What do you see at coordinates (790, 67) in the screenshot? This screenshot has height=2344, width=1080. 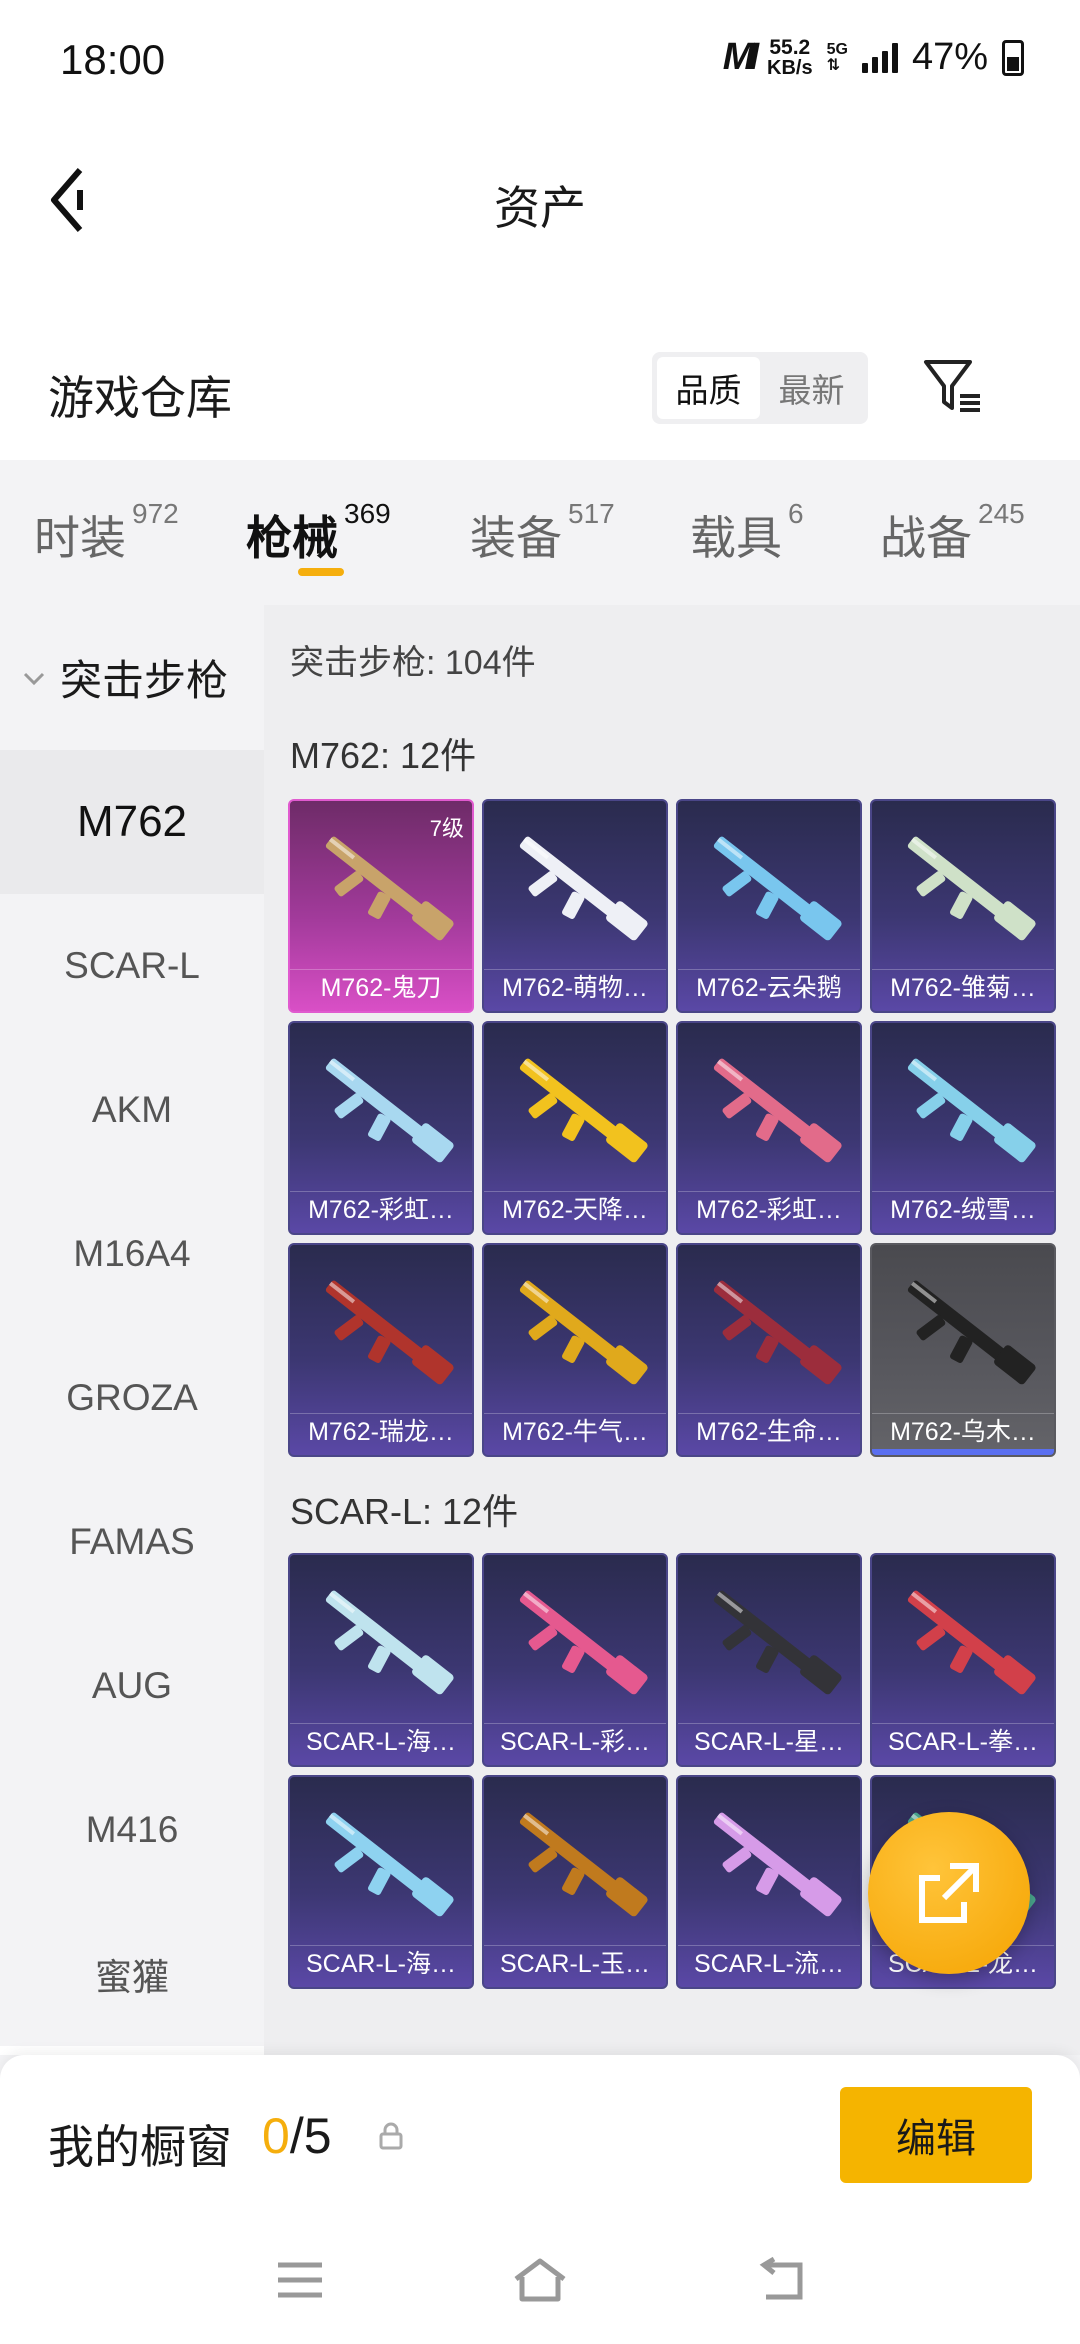 I see `network-speed-unit: KB/s` at bounding box center [790, 67].